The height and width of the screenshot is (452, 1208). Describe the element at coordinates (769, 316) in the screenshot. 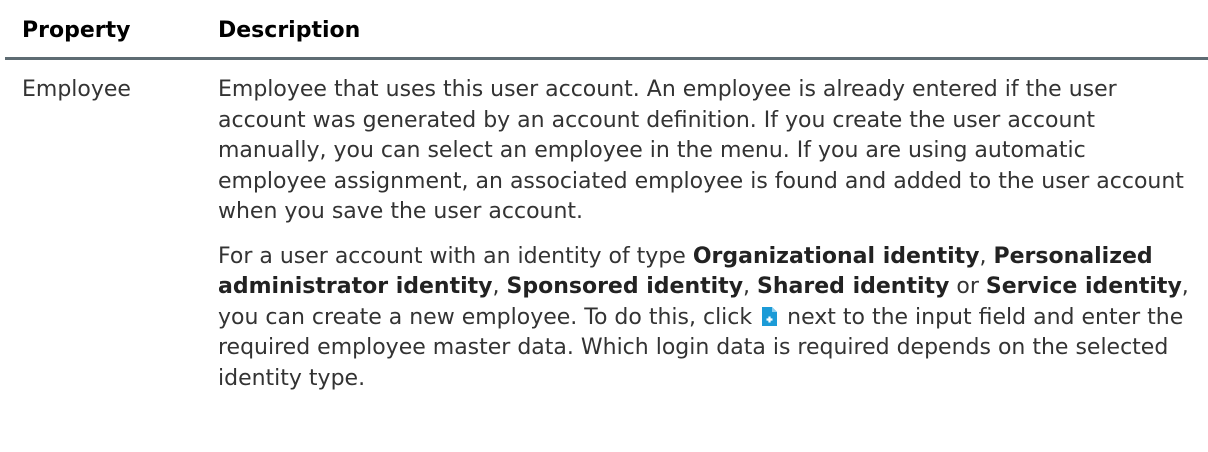

I see `new-document-plus-icon` at that location.